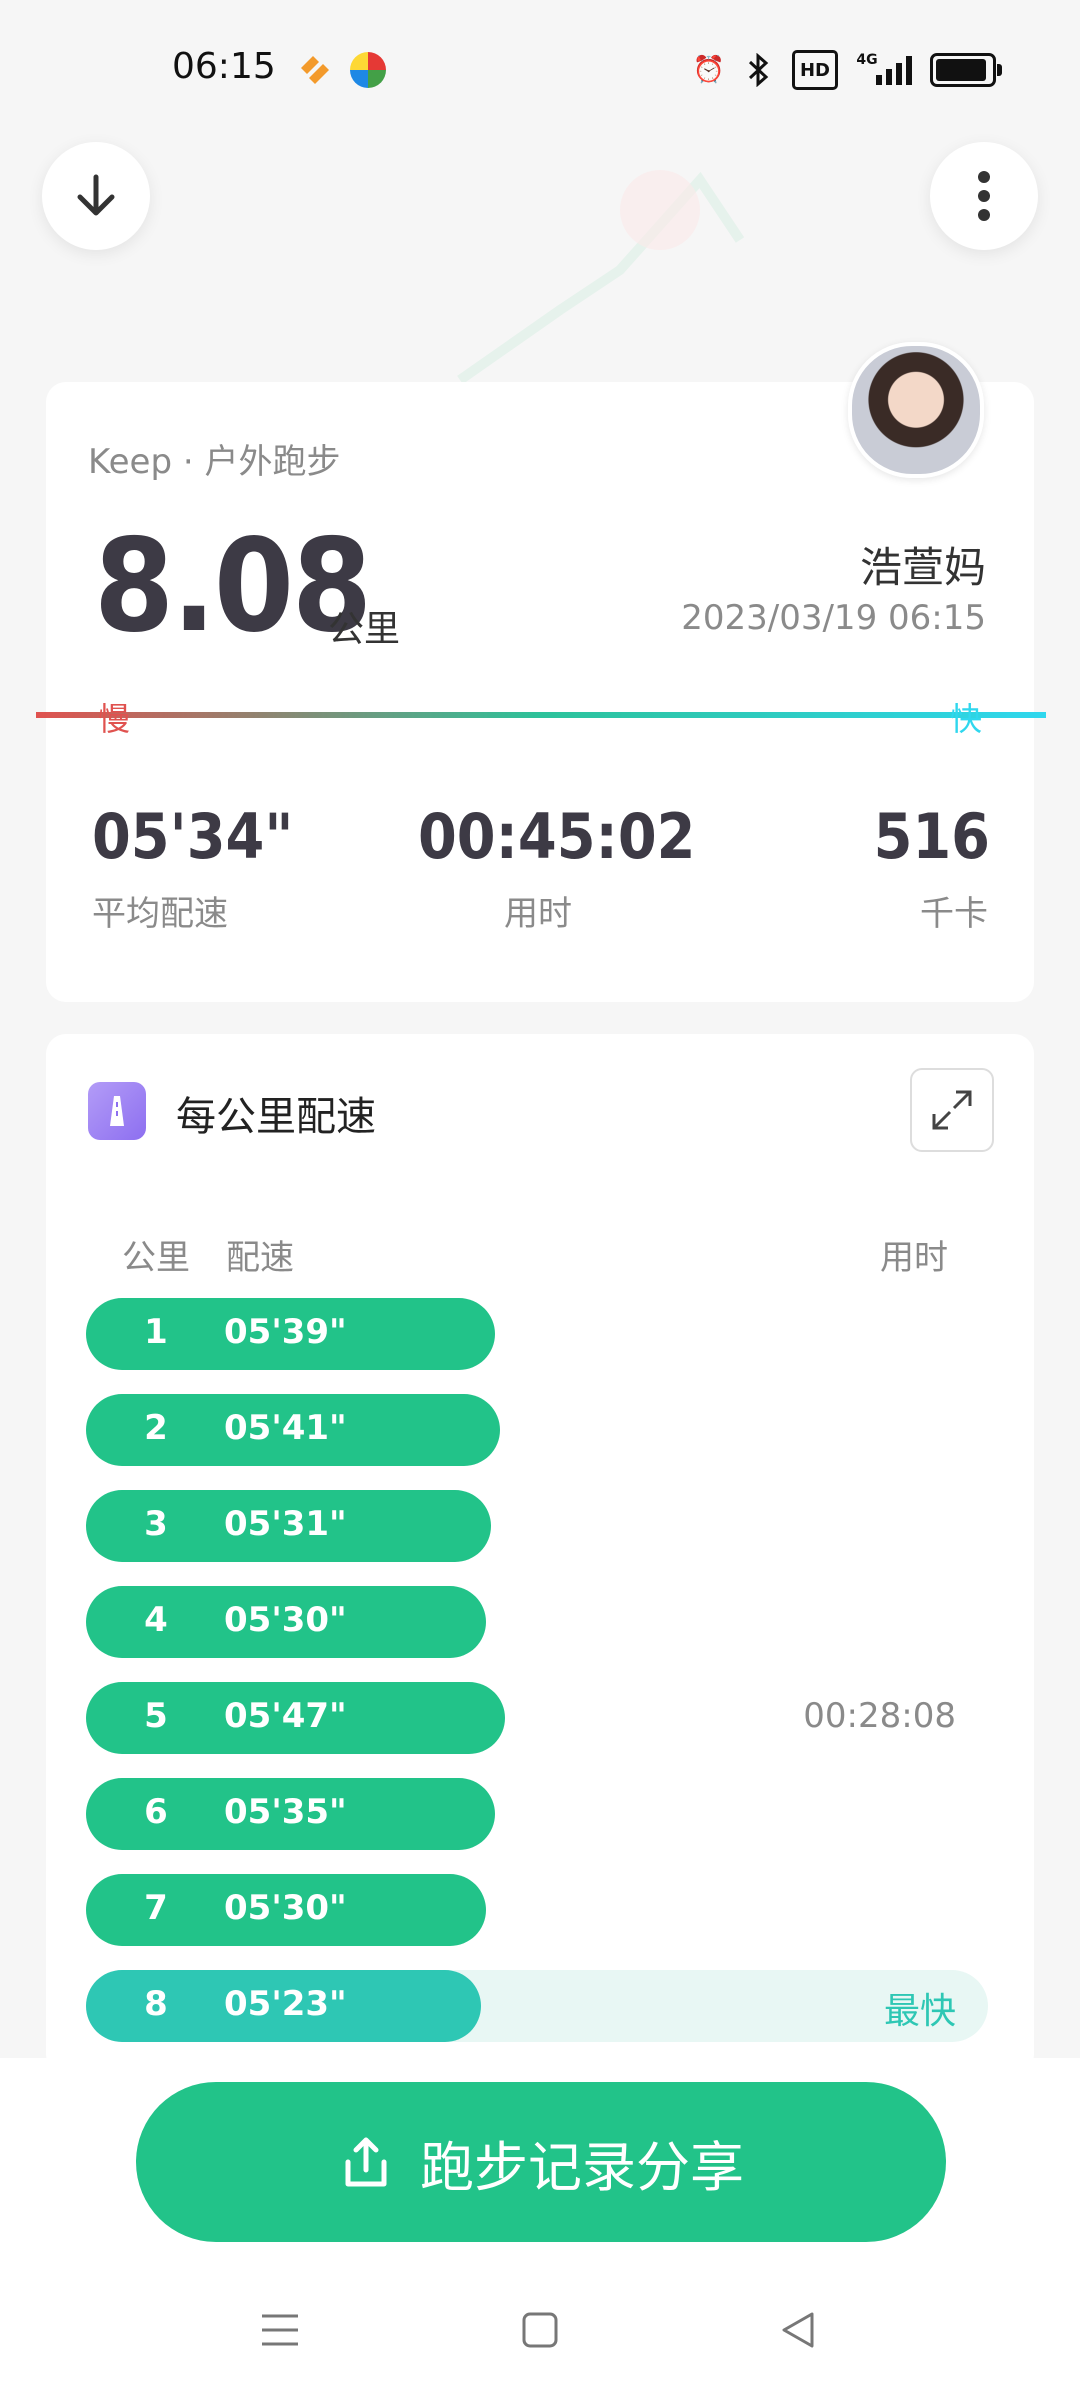  I want to click on split-row: 6 05'35", so click(541, 1814).